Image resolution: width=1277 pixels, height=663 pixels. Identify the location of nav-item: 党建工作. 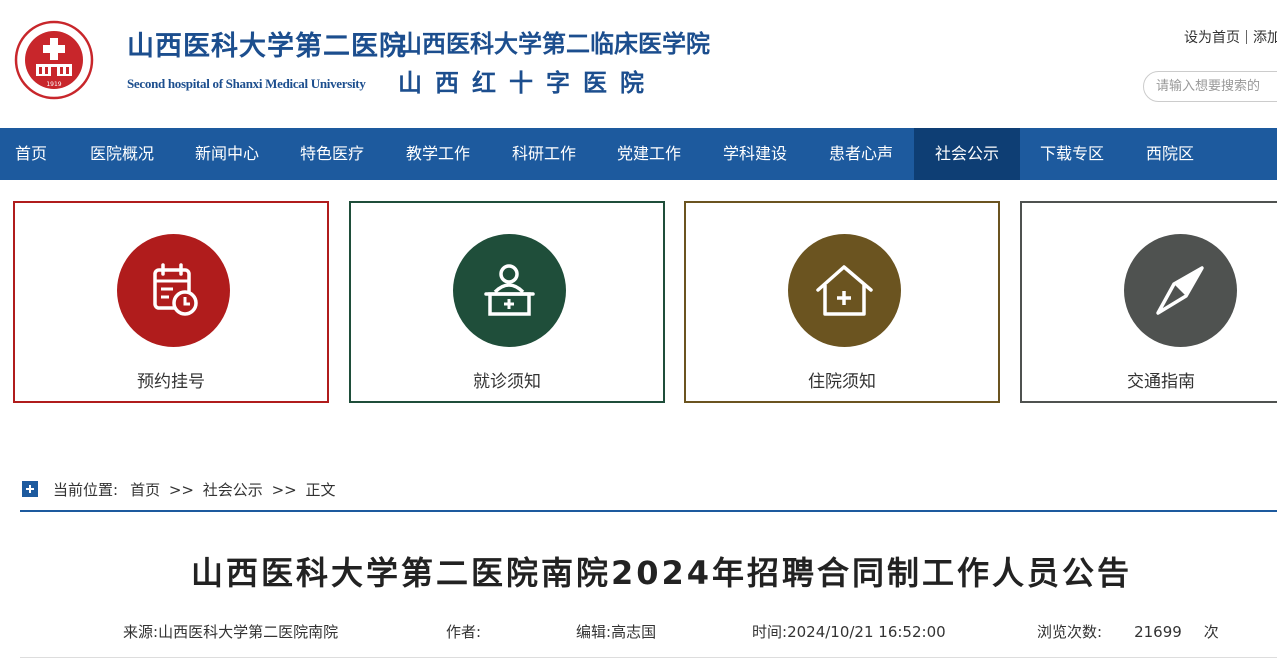
(649, 154).